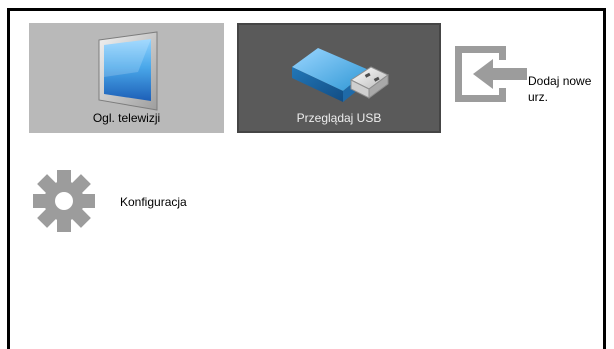 The height and width of the screenshot is (349, 614). Describe the element at coordinates (128, 71) in the screenshot. I see `tv-icon` at that location.